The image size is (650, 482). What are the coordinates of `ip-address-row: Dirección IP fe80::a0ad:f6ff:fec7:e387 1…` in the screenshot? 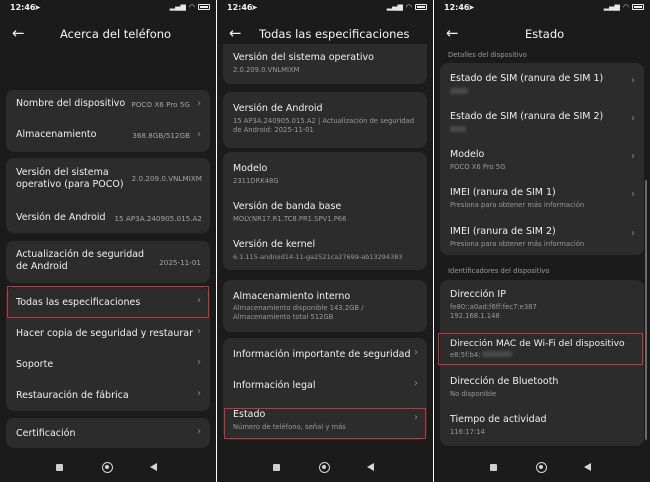 It's located at (542, 305).